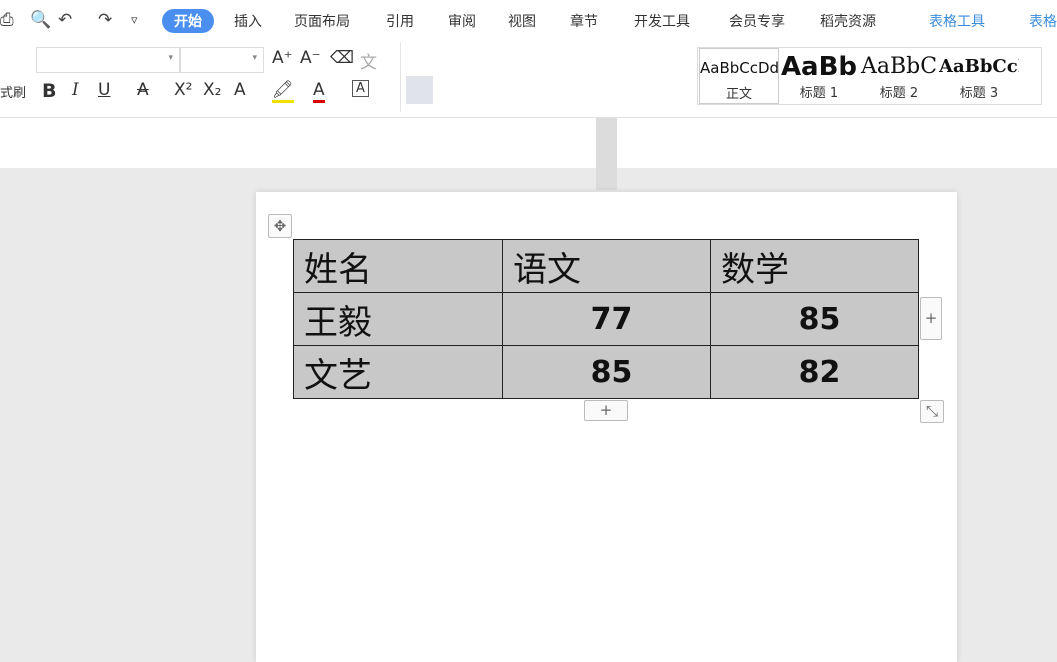  Describe the element at coordinates (65, 20) in the screenshot. I see `undo-icon: ↶` at that location.